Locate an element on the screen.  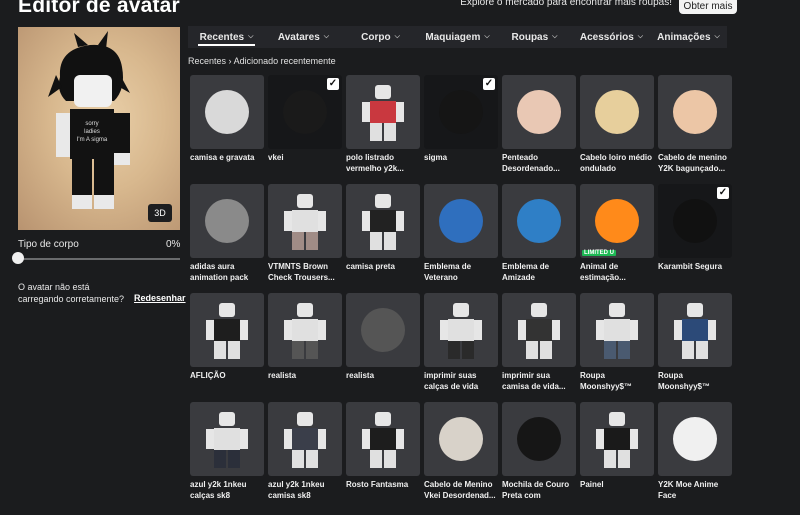
item-card: azul y2k 1nkeu camisa sk8 is located at coordinates (305, 451).